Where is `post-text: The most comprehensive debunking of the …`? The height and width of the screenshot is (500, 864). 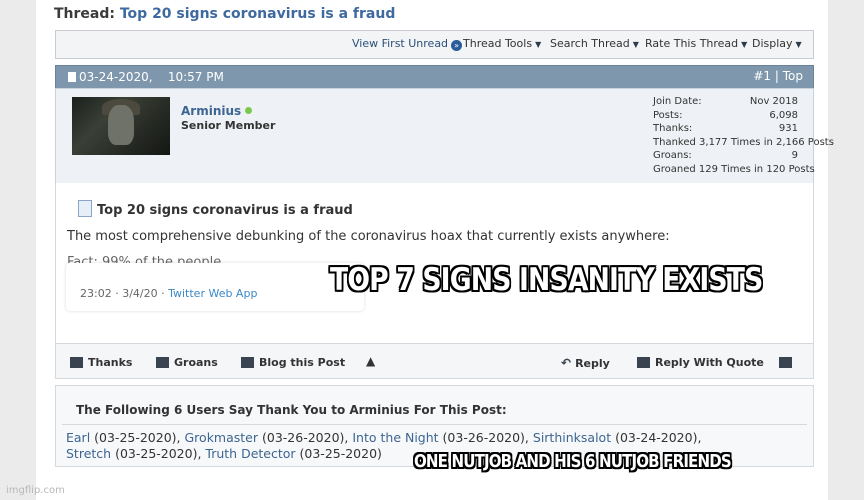
post-text: The most comprehensive debunking of the … is located at coordinates (368, 236).